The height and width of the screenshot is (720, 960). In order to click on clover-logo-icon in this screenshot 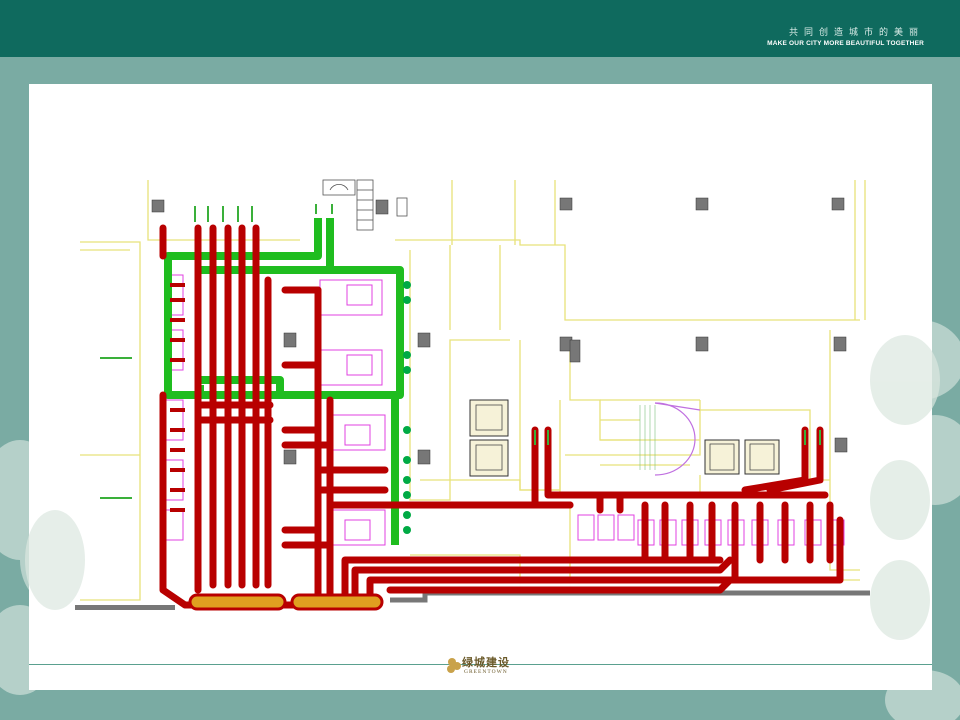, I will do `click(454, 665)`.